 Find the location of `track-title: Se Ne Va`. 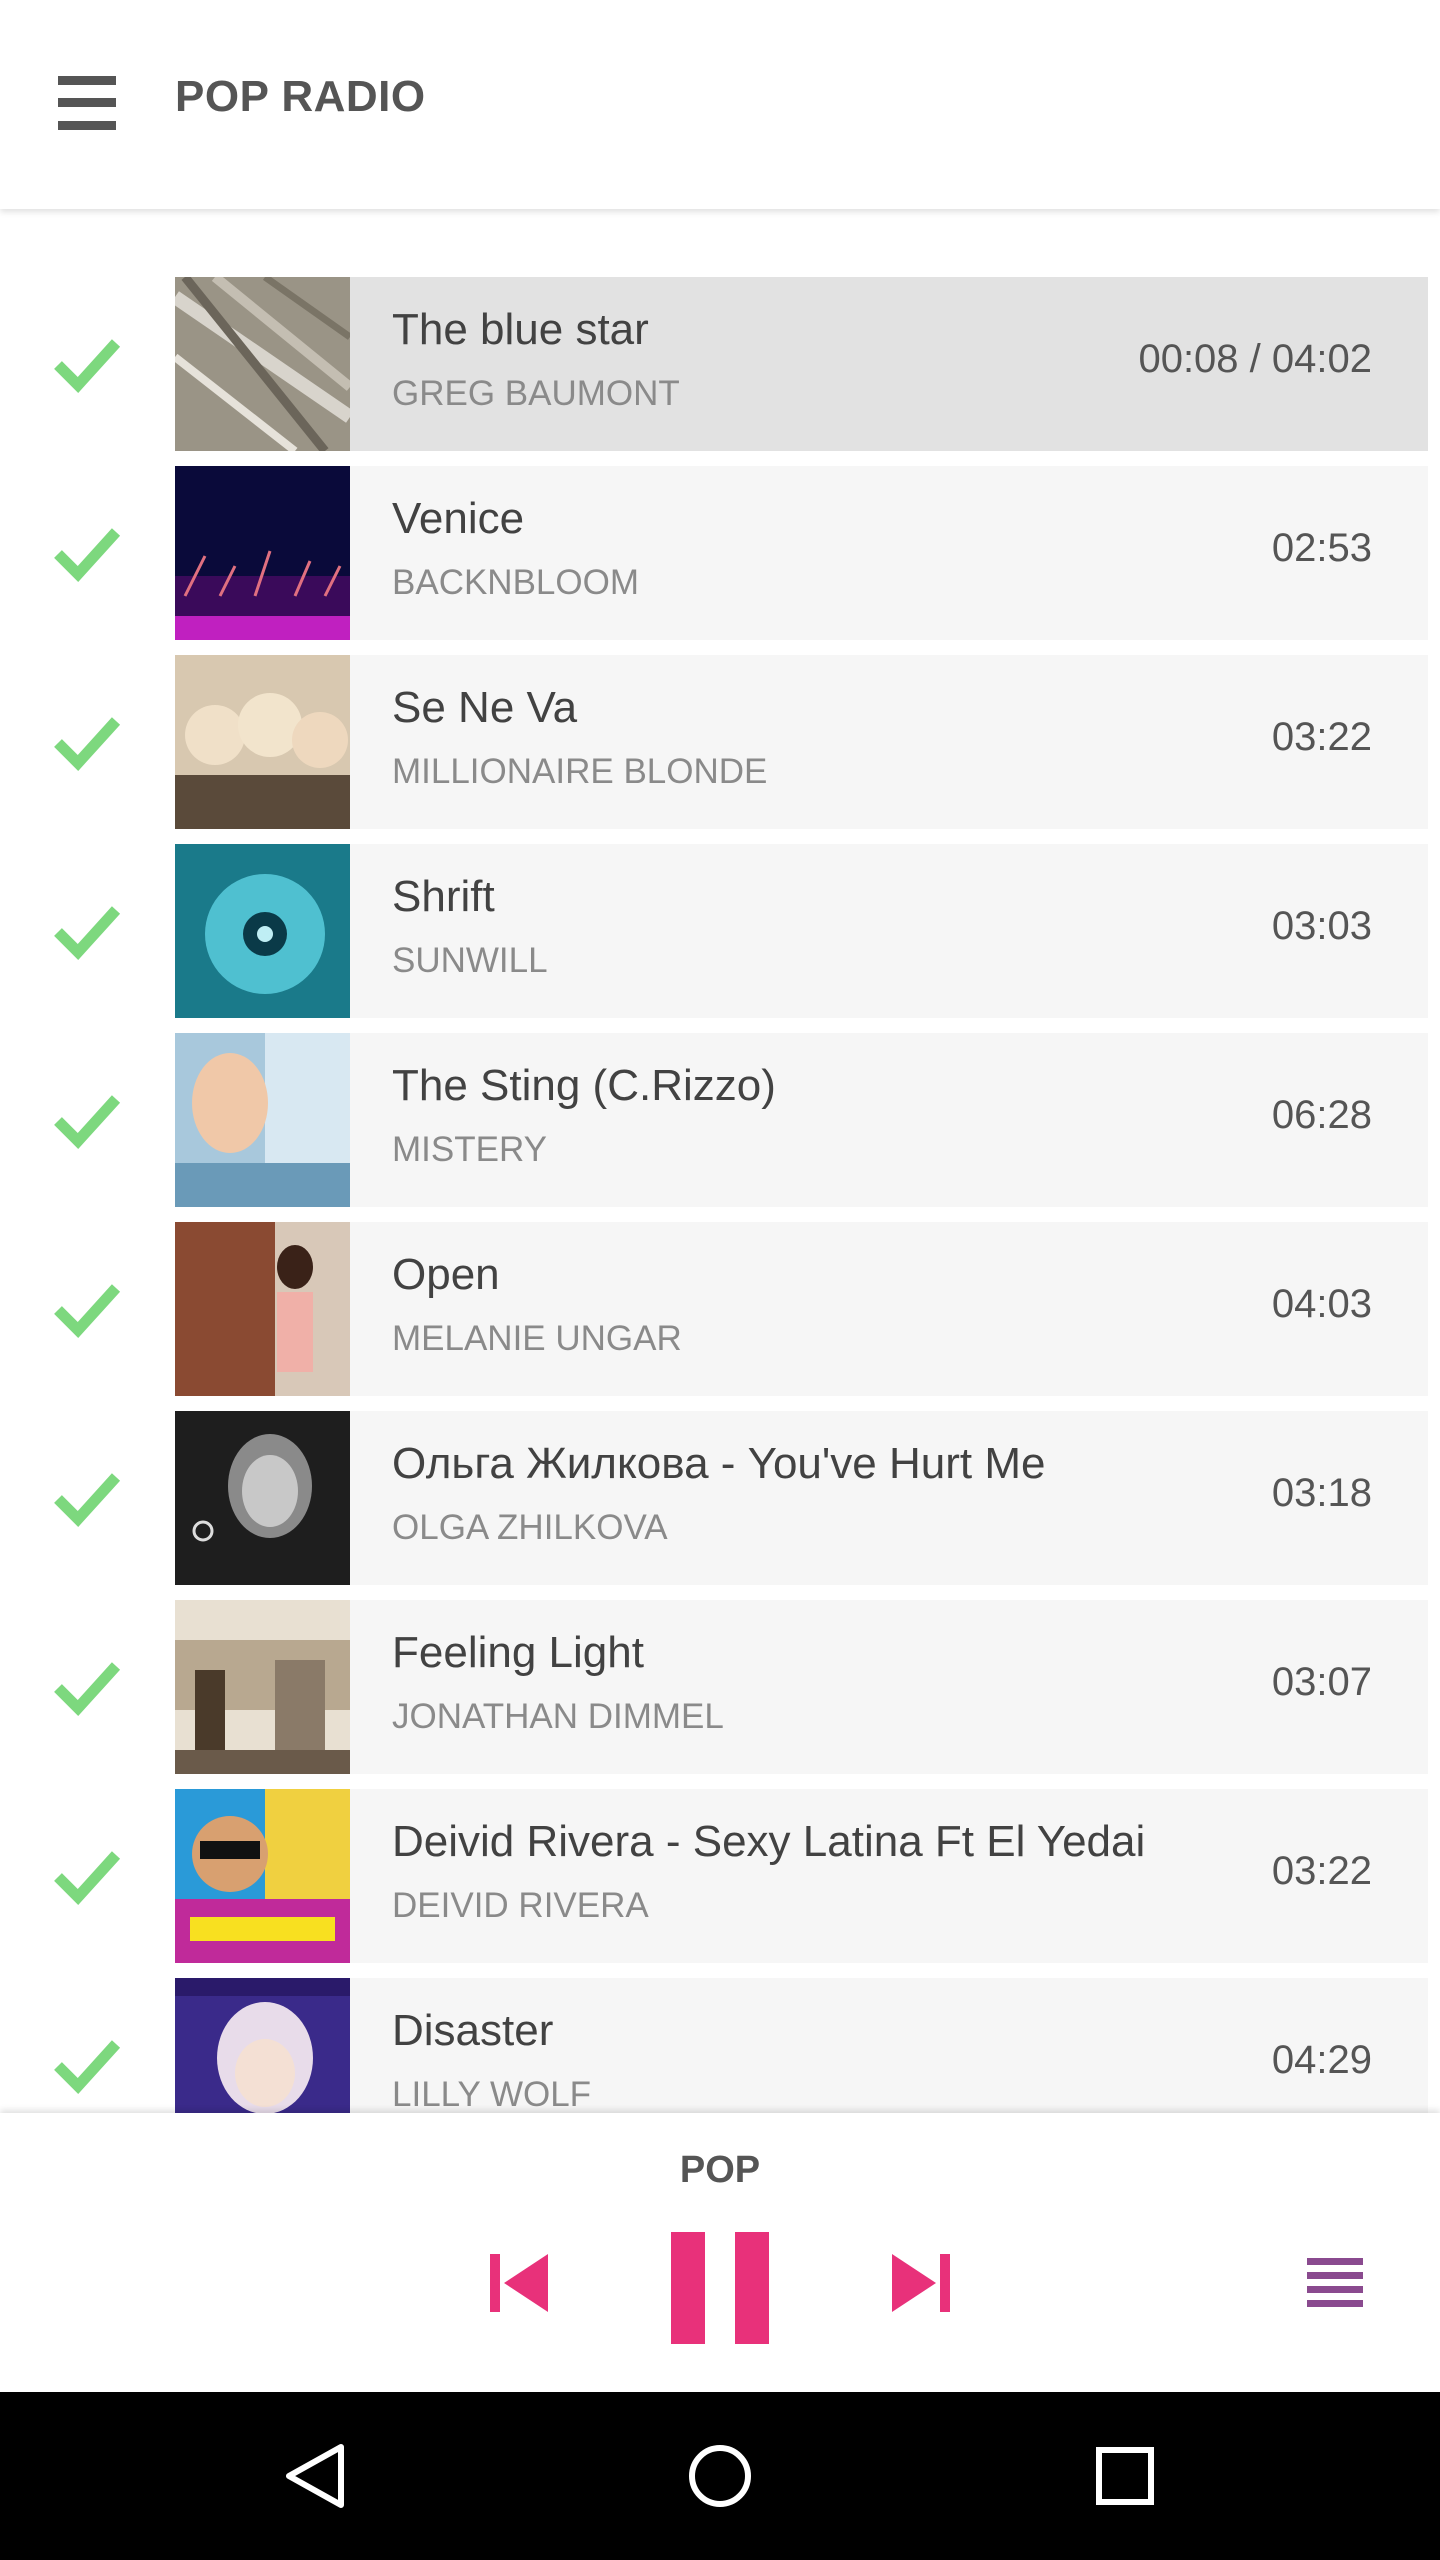

track-title: Se Ne Va is located at coordinates (485, 707).